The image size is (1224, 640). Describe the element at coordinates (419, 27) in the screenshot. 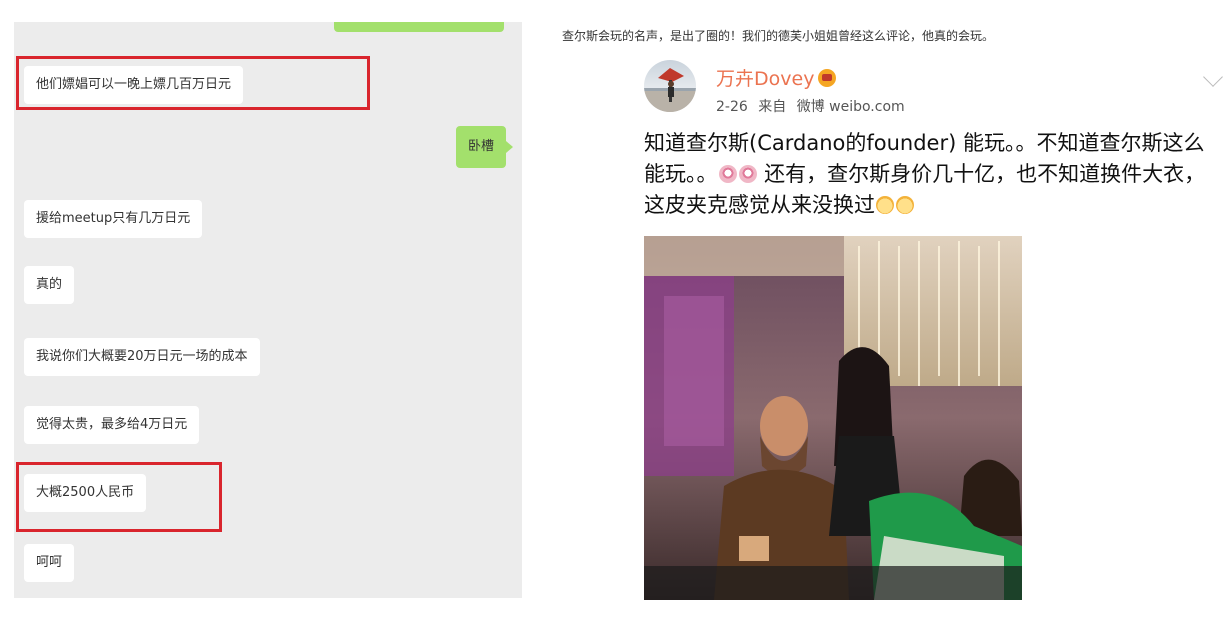

I see `chat-bubble-partial` at that location.